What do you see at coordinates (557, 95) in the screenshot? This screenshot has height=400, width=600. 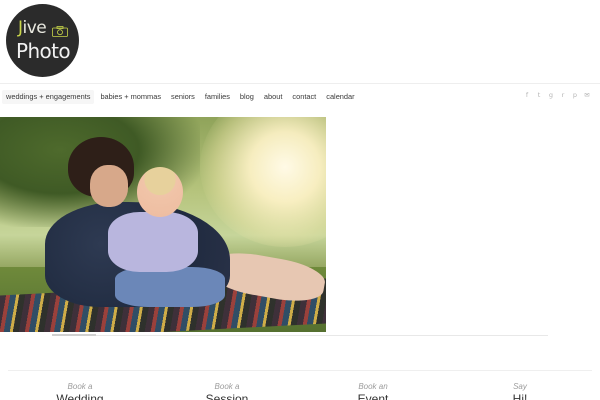 I see `social-links: f t g r p ✉` at bounding box center [557, 95].